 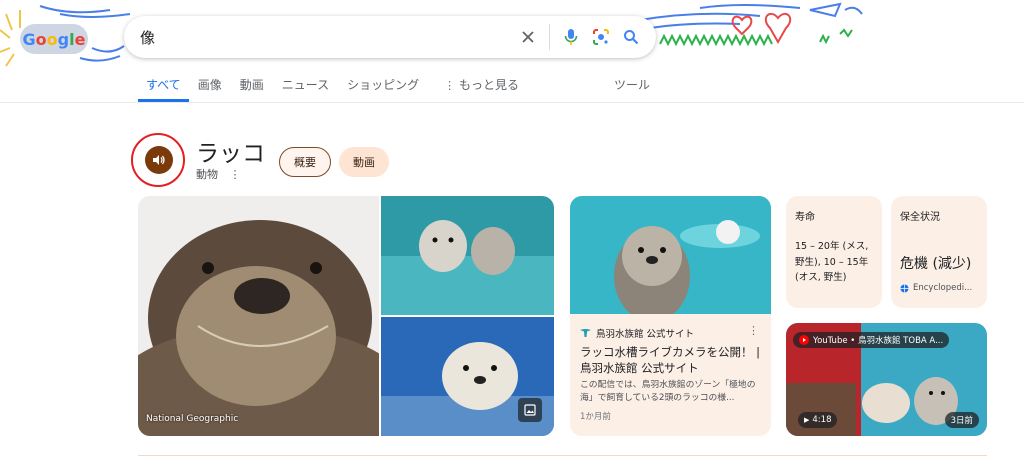 I want to click on search-tabs: すべて 画像 動画 ニュース ショッピング ⋮ もっと見る, so click(x=333, y=89).